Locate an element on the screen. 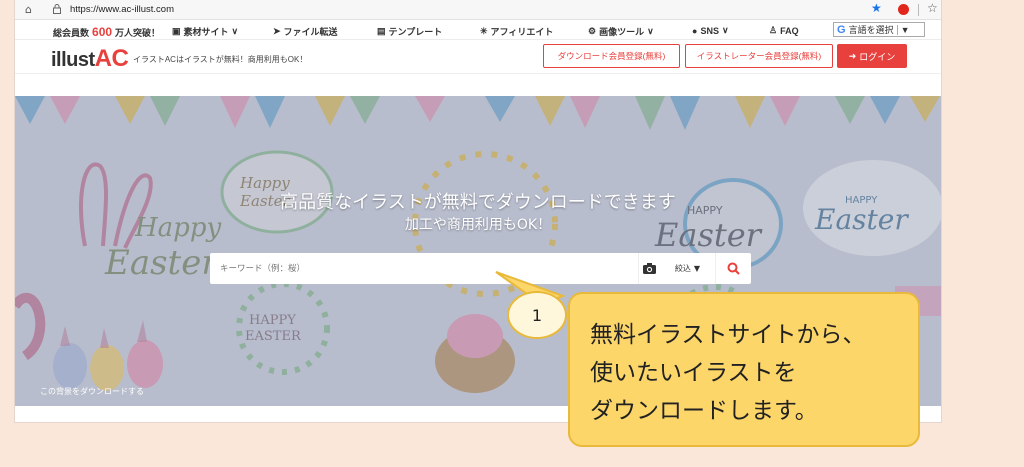 The width and height of the screenshot is (1024, 467). nav-label: SNS is located at coordinates (709, 30).